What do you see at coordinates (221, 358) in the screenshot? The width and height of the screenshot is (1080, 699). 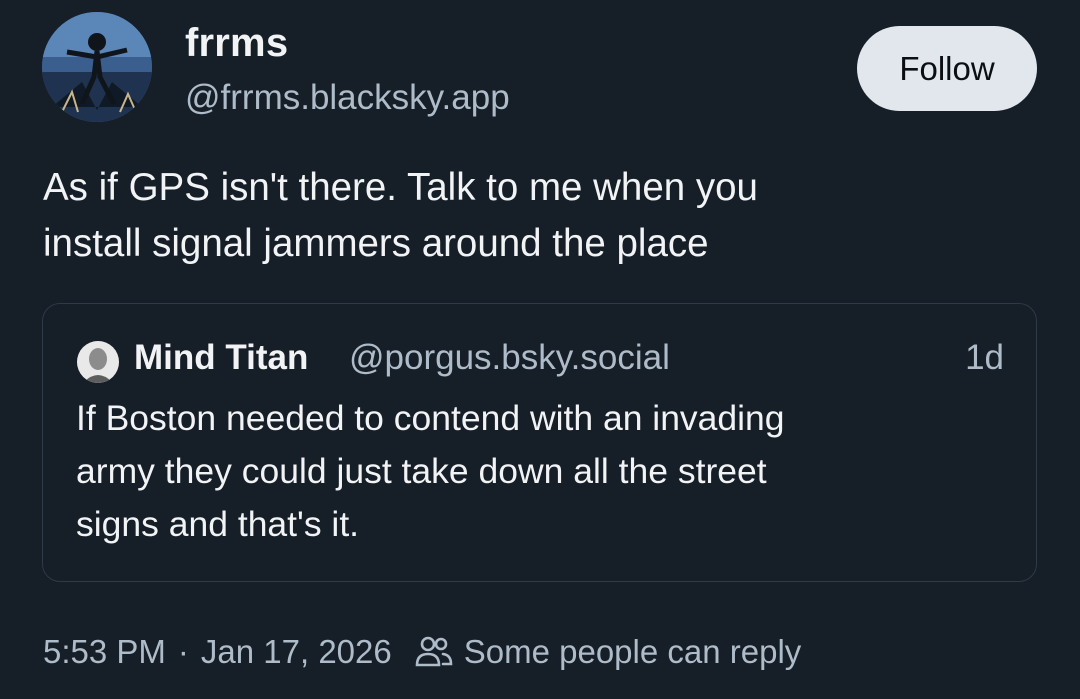 I see `quoted-author-name: Mind Titan` at bounding box center [221, 358].